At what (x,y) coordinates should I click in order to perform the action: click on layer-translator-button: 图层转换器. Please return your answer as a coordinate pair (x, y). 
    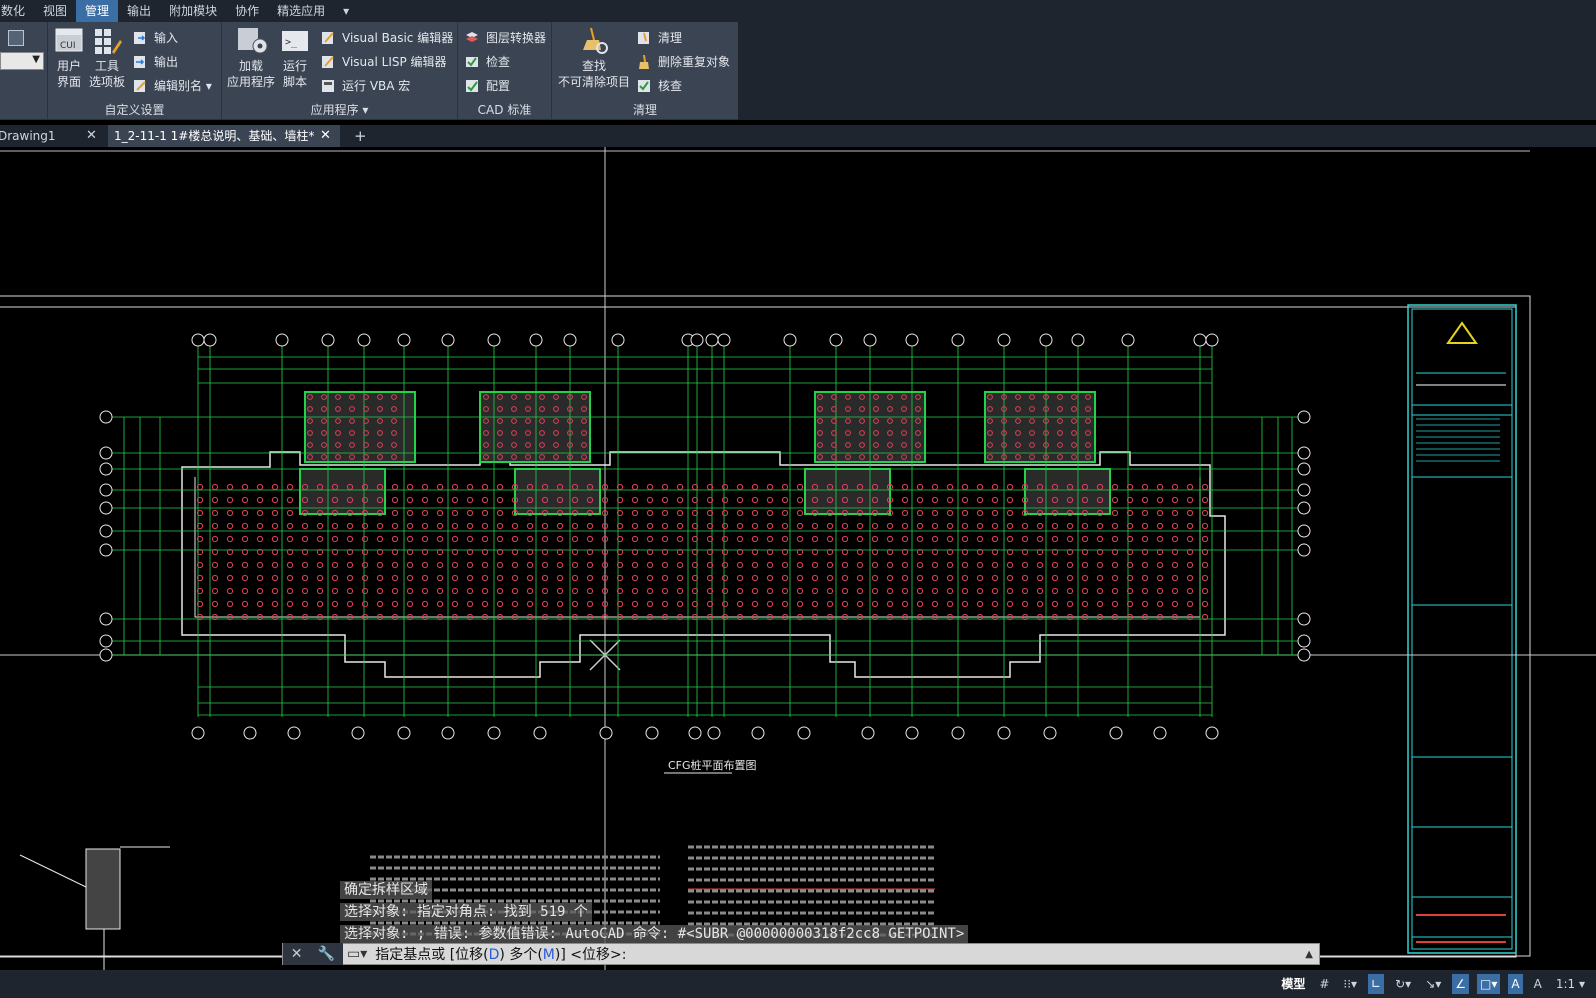
    Looking at the image, I should click on (505, 38).